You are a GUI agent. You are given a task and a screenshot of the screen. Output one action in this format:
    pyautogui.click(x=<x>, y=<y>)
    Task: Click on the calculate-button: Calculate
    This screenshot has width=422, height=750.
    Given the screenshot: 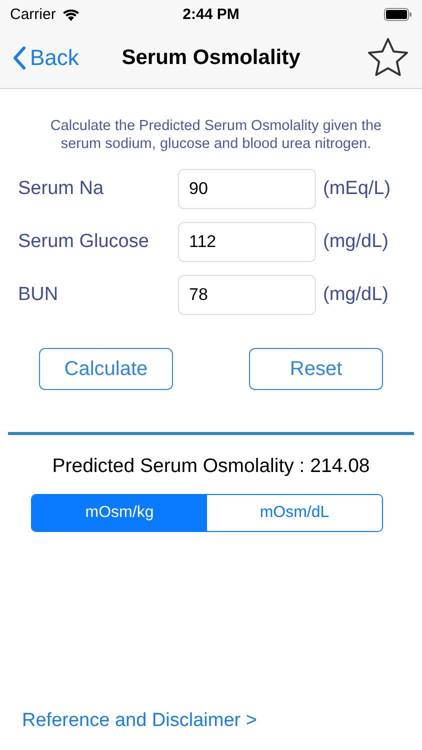 What is the action you would take?
    pyautogui.click(x=106, y=369)
    